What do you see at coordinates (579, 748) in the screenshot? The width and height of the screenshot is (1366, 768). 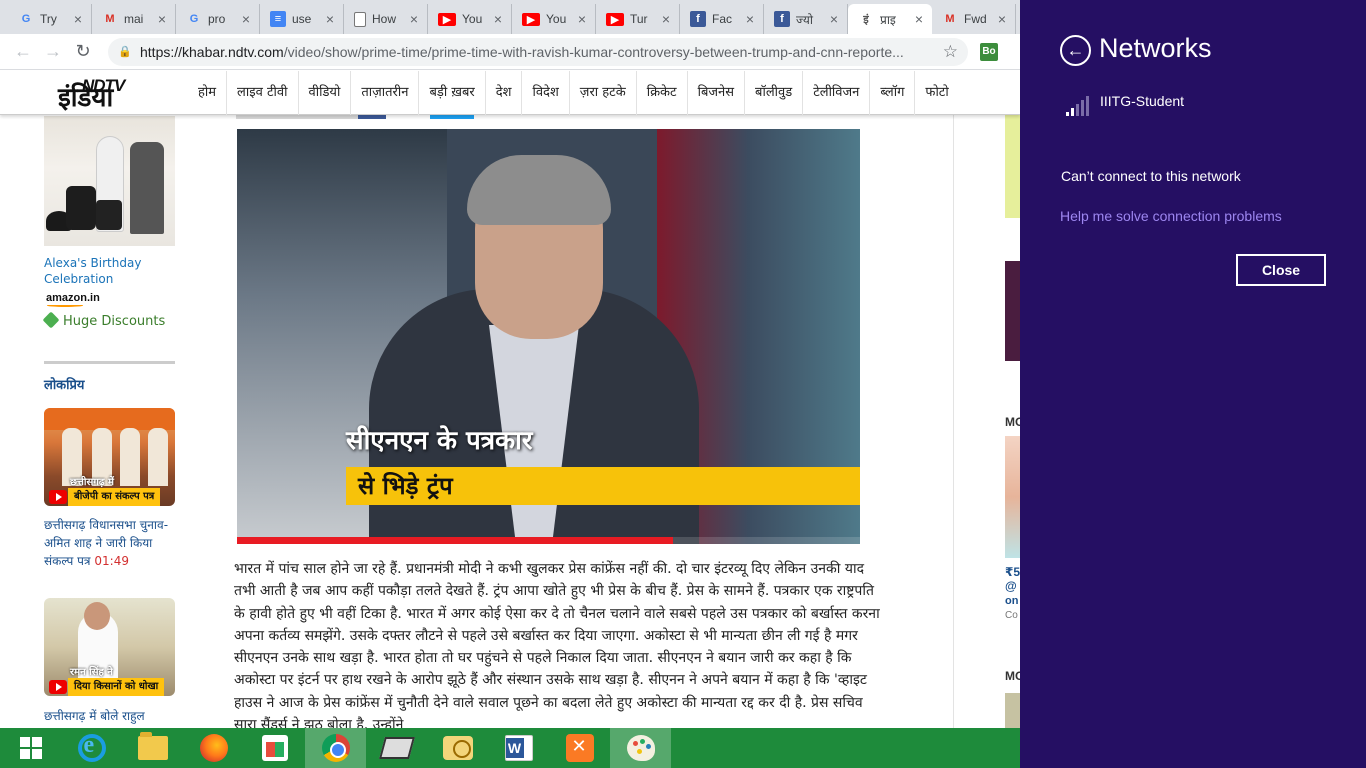 I see `xampp-icon` at bounding box center [579, 748].